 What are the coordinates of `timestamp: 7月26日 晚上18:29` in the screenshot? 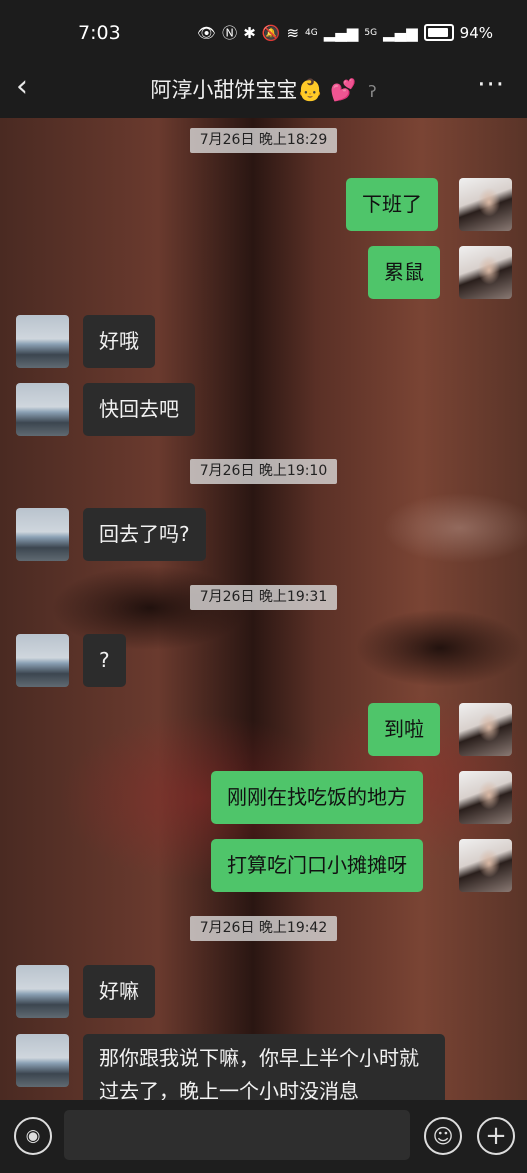 It's located at (263, 140).